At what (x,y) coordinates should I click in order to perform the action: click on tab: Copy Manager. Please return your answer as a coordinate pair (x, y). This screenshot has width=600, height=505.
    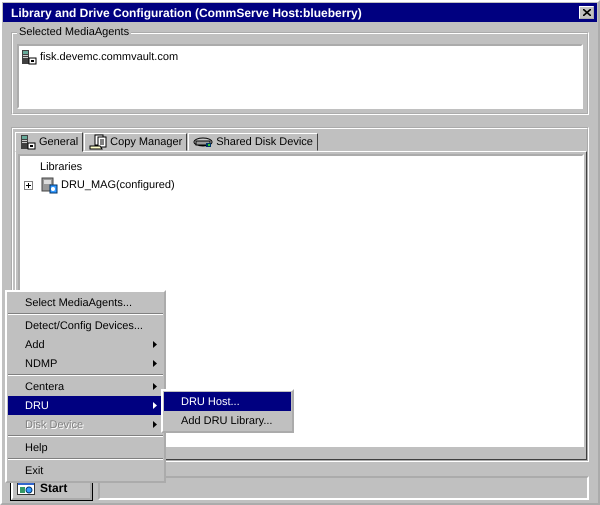
    Looking at the image, I should click on (136, 142).